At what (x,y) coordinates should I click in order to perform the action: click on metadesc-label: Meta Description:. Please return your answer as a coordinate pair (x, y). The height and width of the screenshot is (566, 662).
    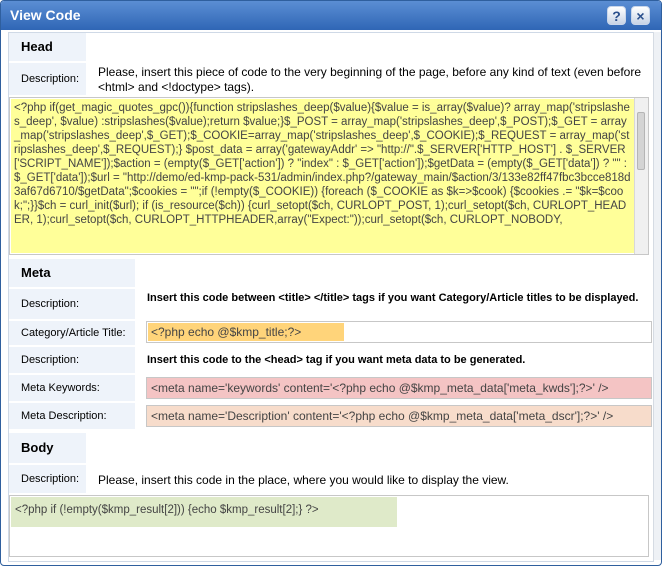
    Looking at the image, I should click on (72, 416).